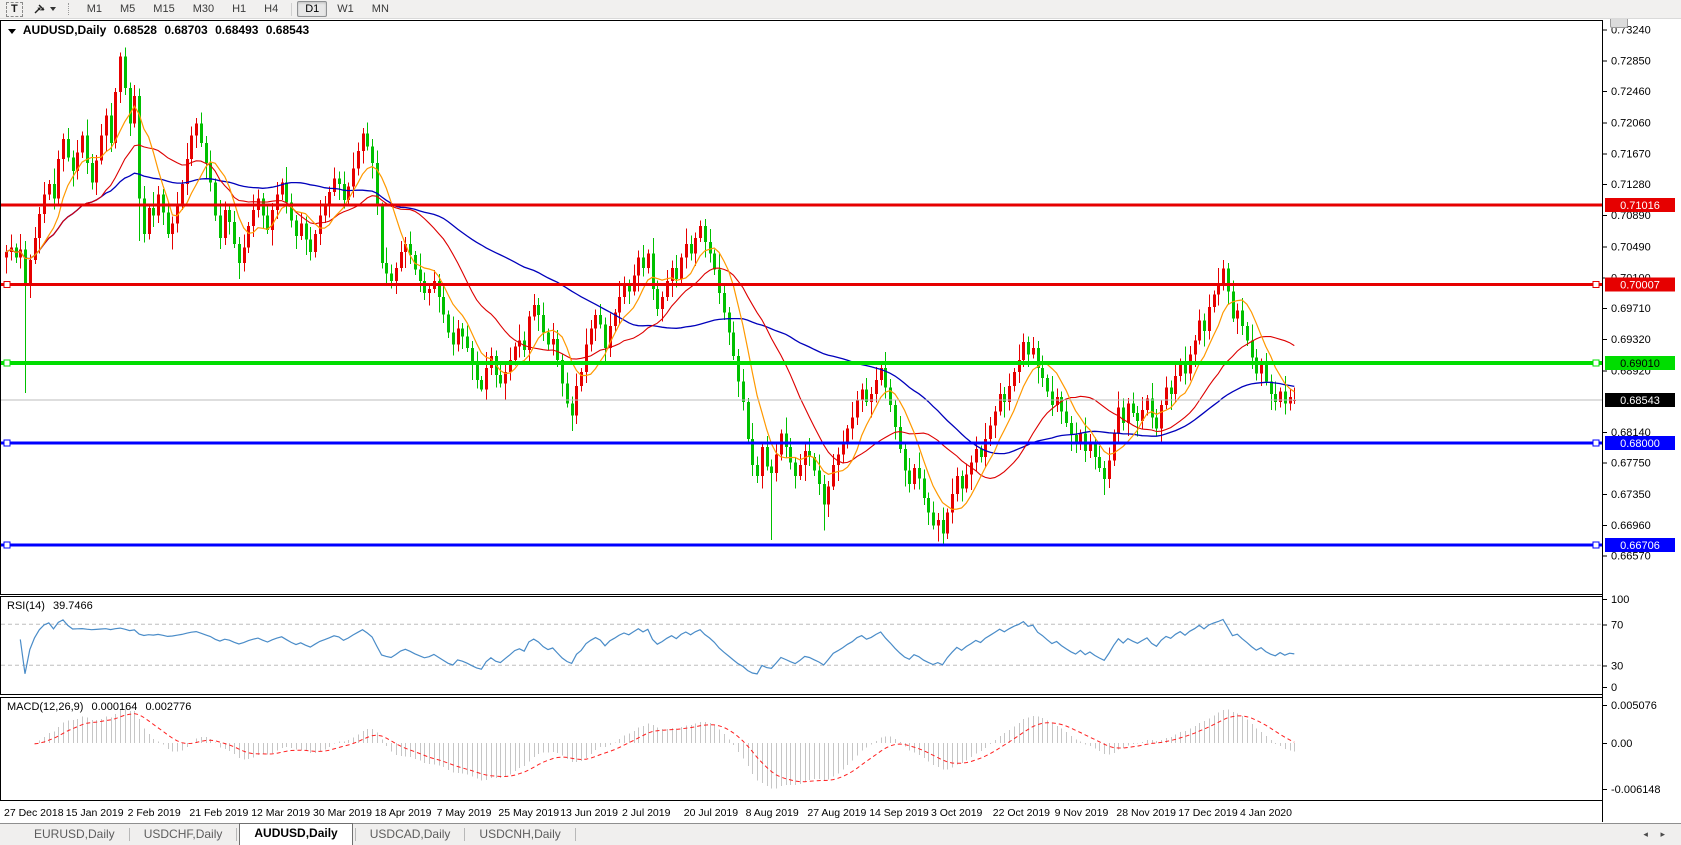 Image resolution: width=1681 pixels, height=845 pixels. I want to click on pointer-tool-button, so click(44, 9).